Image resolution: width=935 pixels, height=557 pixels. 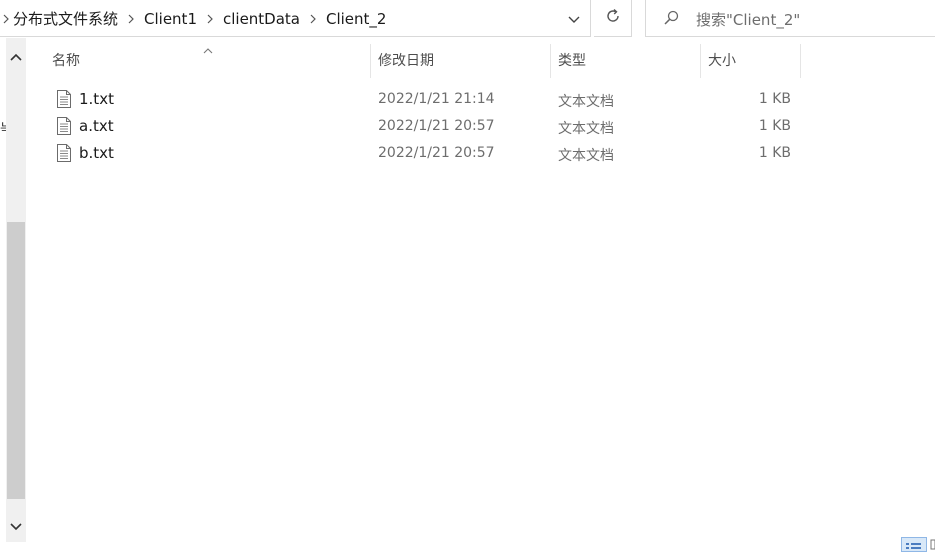 I want to click on search-placeholder: 搜索"Client_2", so click(x=748, y=20).